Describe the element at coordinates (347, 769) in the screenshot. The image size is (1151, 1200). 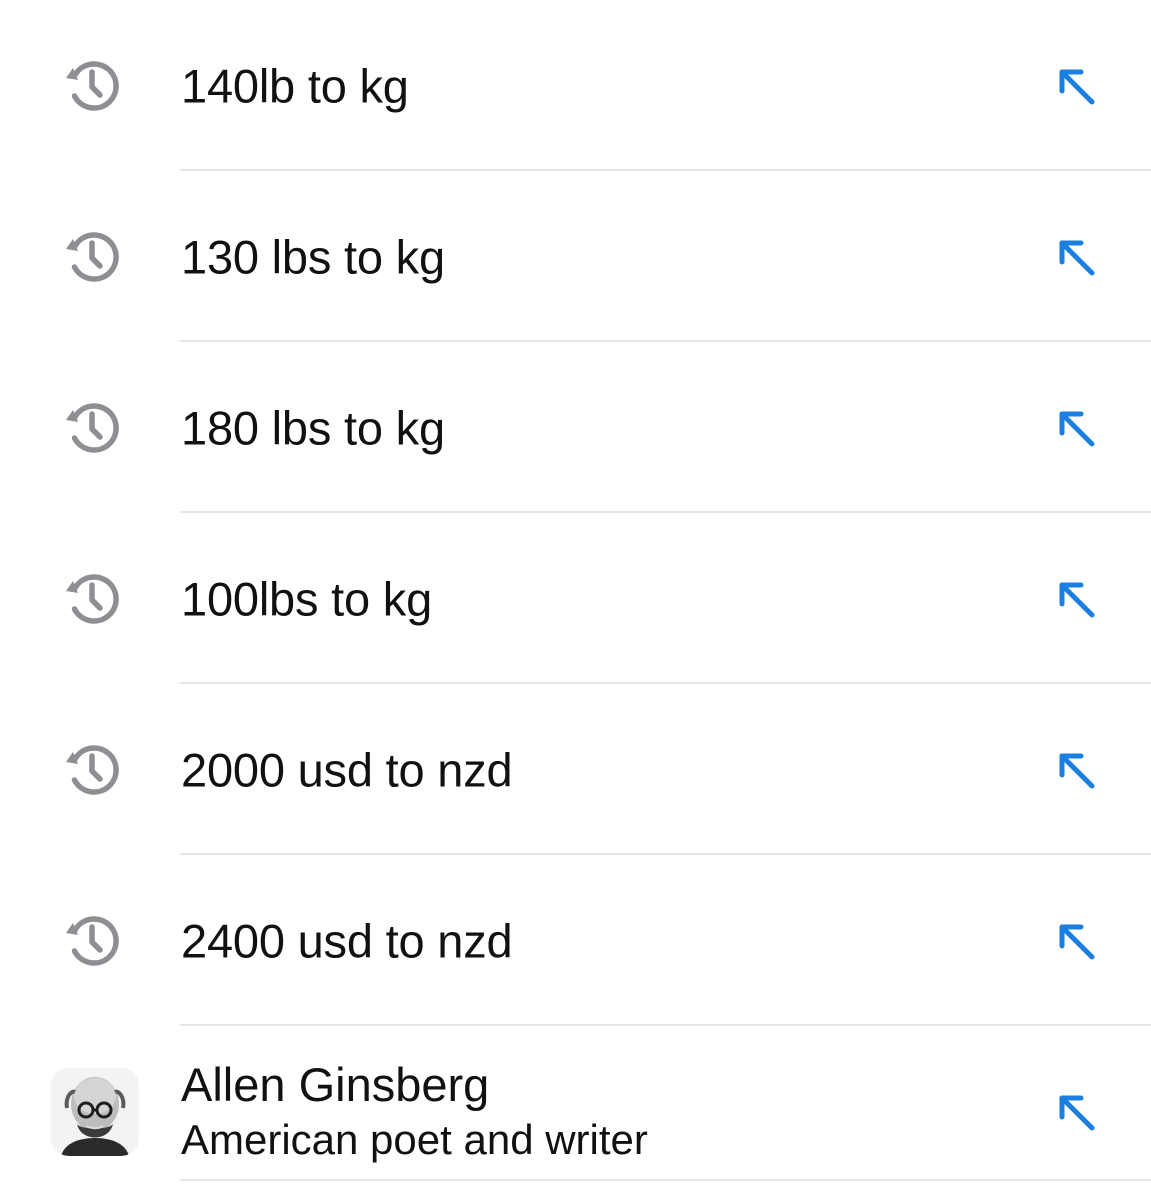
I see `suggestion-text: 2000 usd to nzd` at that location.